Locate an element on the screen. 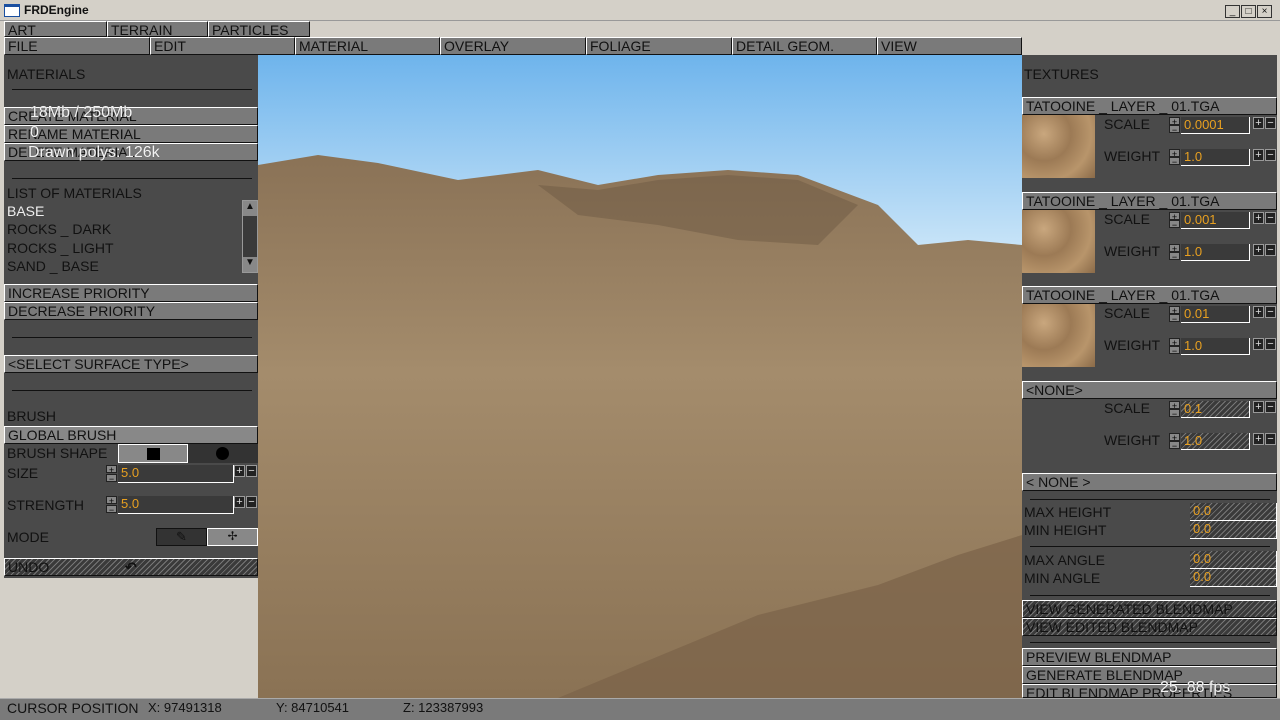  strength-increase-button: + is located at coordinates (239, 502).